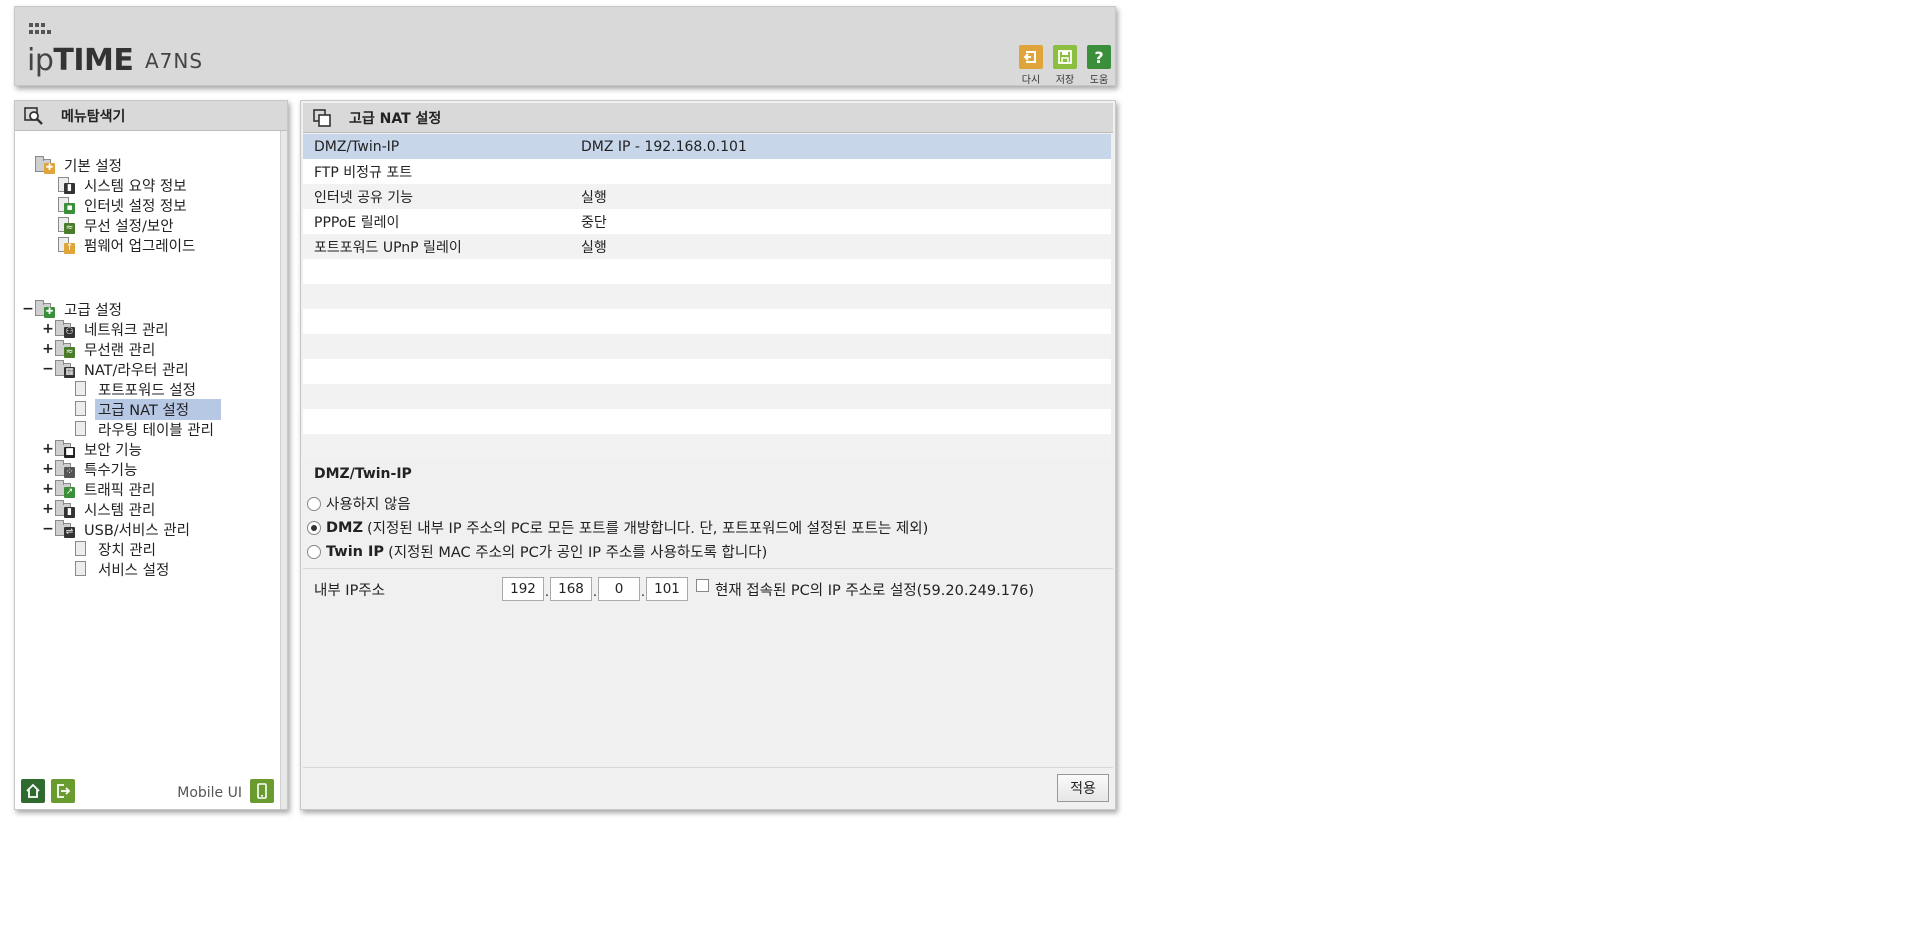 This screenshot has width=1920, height=943. I want to click on radio-disable, so click(314, 503).